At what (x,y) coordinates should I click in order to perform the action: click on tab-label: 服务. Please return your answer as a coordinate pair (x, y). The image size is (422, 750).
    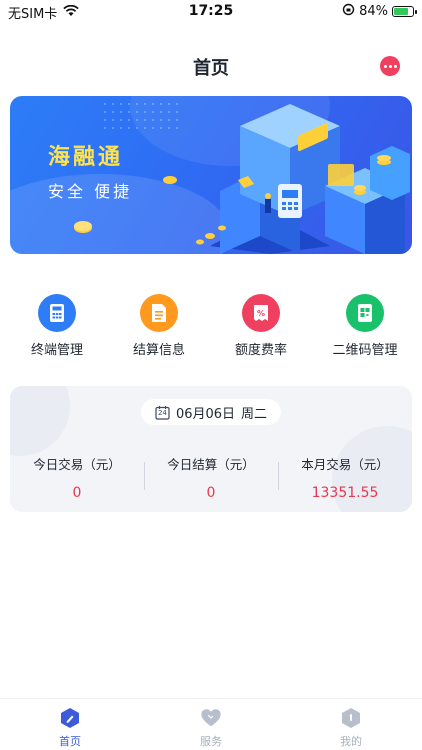
    Looking at the image, I should click on (211, 741).